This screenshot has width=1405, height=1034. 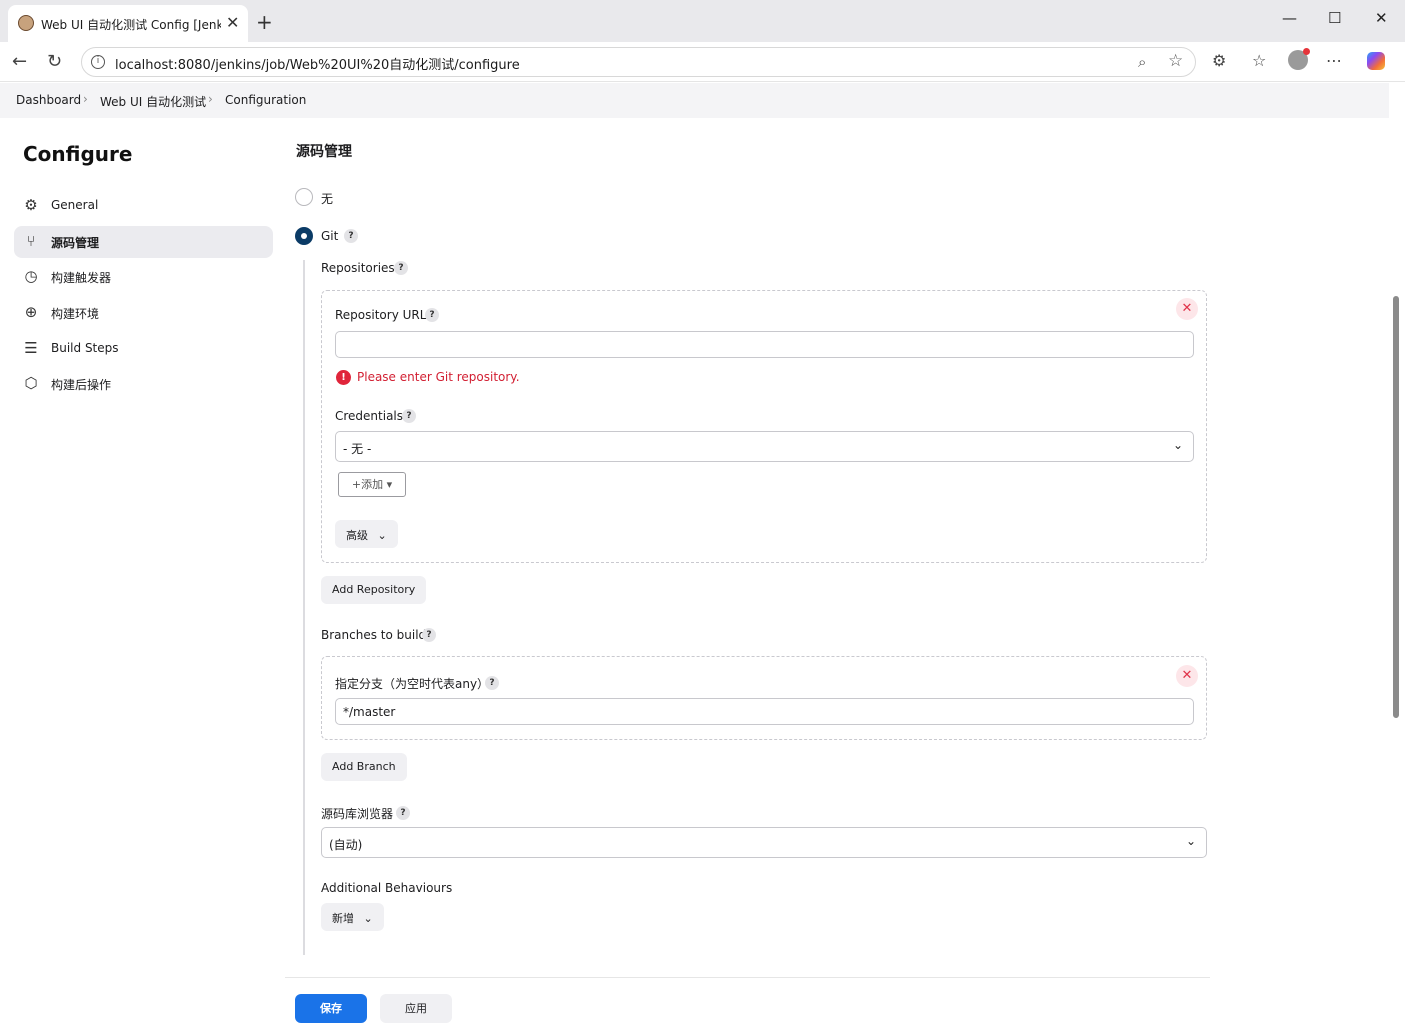 What do you see at coordinates (764, 842) in the screenshot?
I see `repo-browser-select: (自动) ⌄` at bounding box center [764, 842].